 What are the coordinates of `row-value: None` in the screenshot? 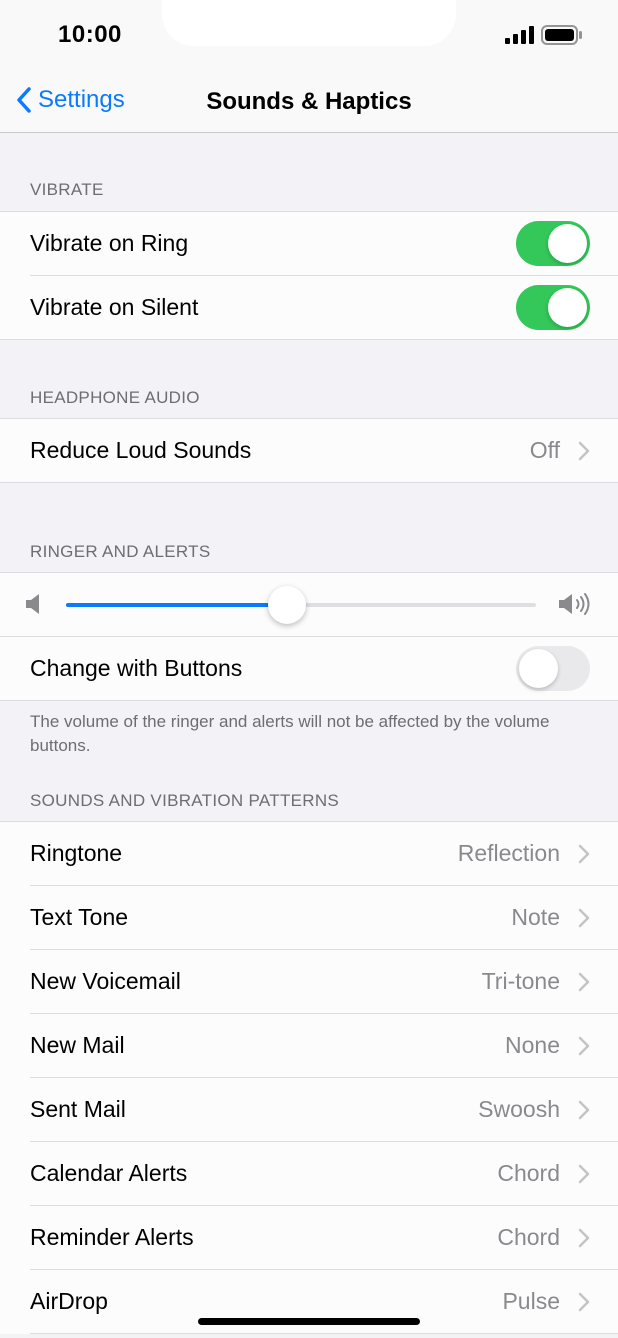 It's located at (532, 1045).